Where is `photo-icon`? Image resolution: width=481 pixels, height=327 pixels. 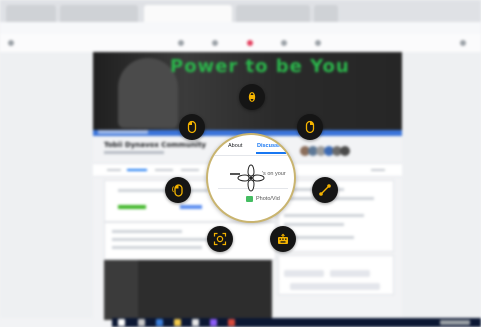 photo-icon is located at coordinates (249, 199).